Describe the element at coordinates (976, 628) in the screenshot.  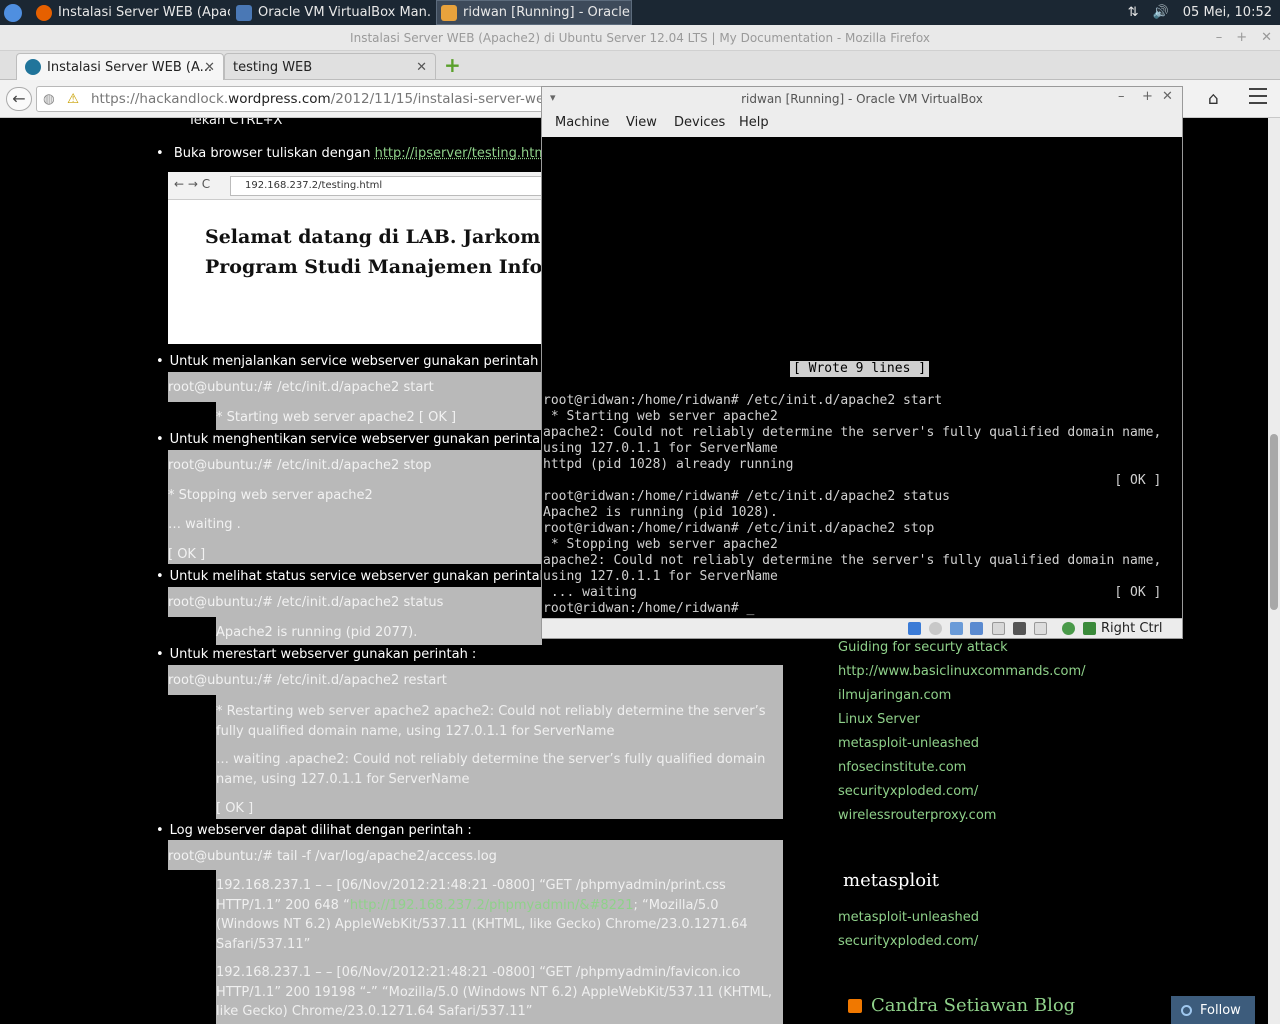
I see `network-adapter-icon` at that location.